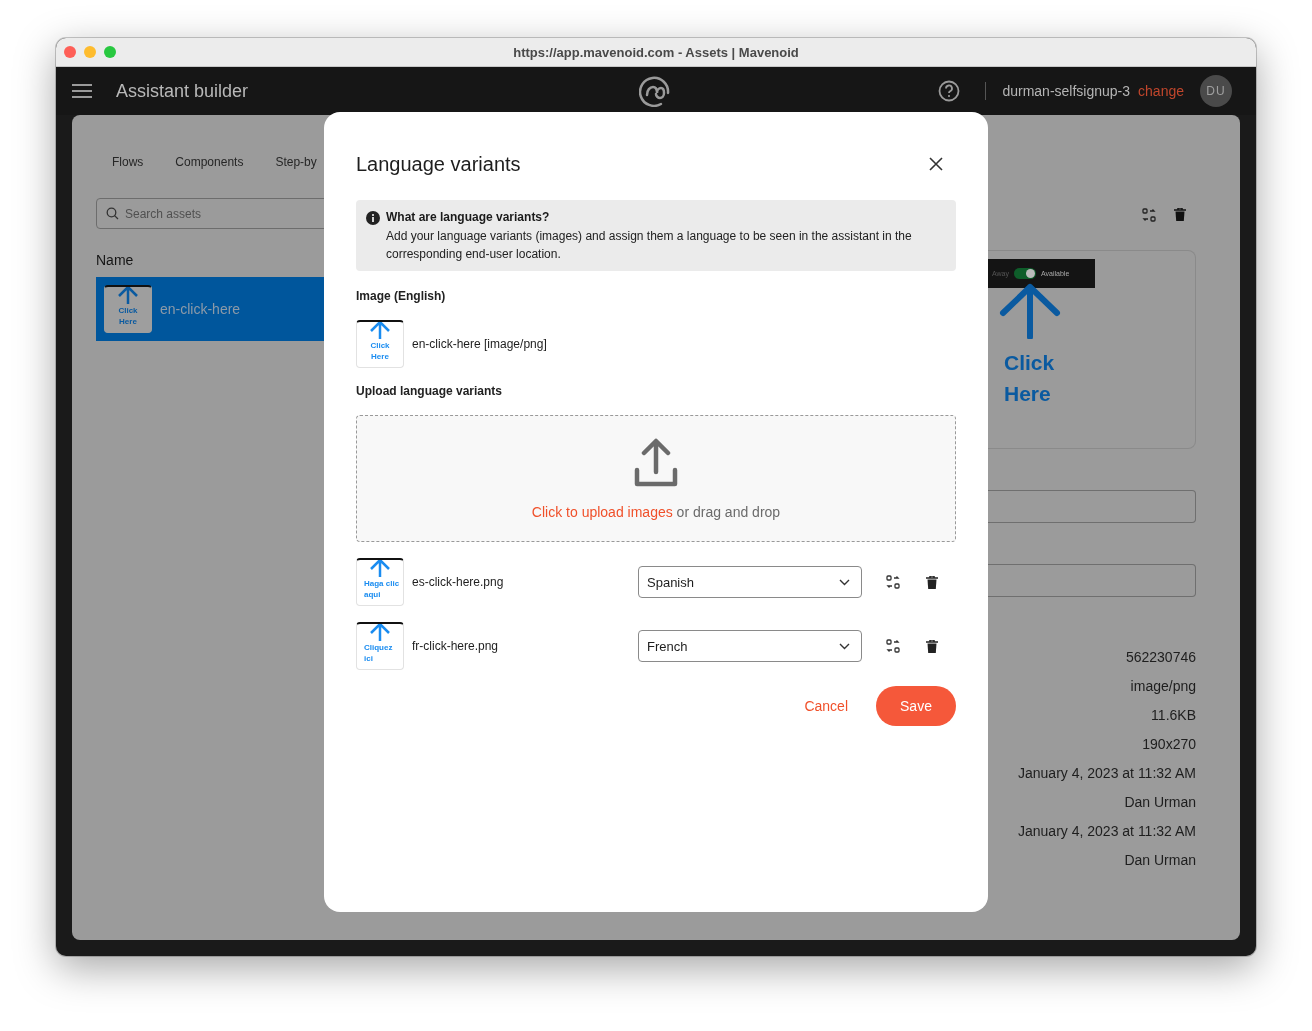  Describe the element at coordinates (479, 344) in the screenshot. I see `file-name: en-click-here [image/png]` at that location.